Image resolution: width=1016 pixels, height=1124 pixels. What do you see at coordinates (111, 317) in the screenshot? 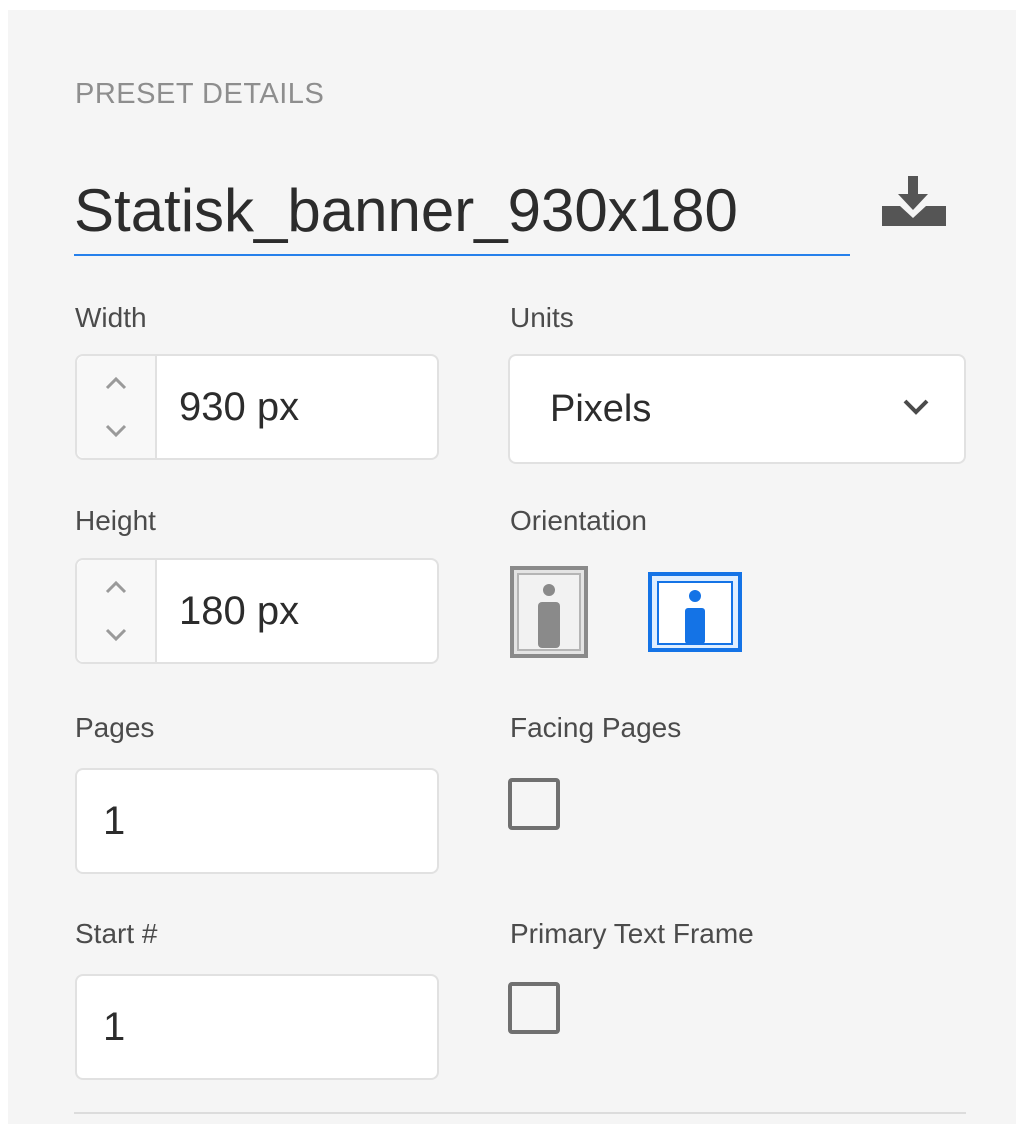
I see `width-label: Width` at bounding box center [111, 317].